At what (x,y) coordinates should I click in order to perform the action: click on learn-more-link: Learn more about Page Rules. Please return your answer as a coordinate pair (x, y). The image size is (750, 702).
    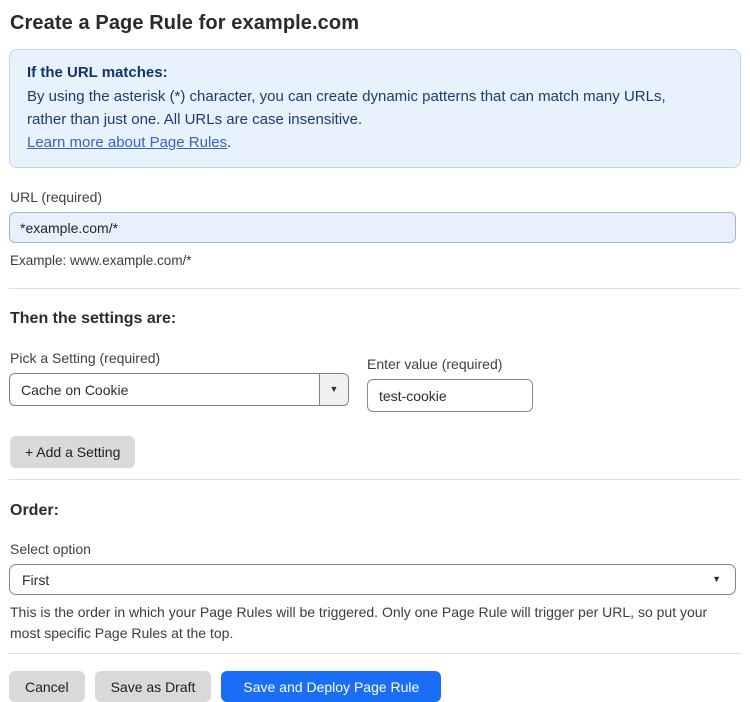
    Looking at the image, I should click on (127, 142).